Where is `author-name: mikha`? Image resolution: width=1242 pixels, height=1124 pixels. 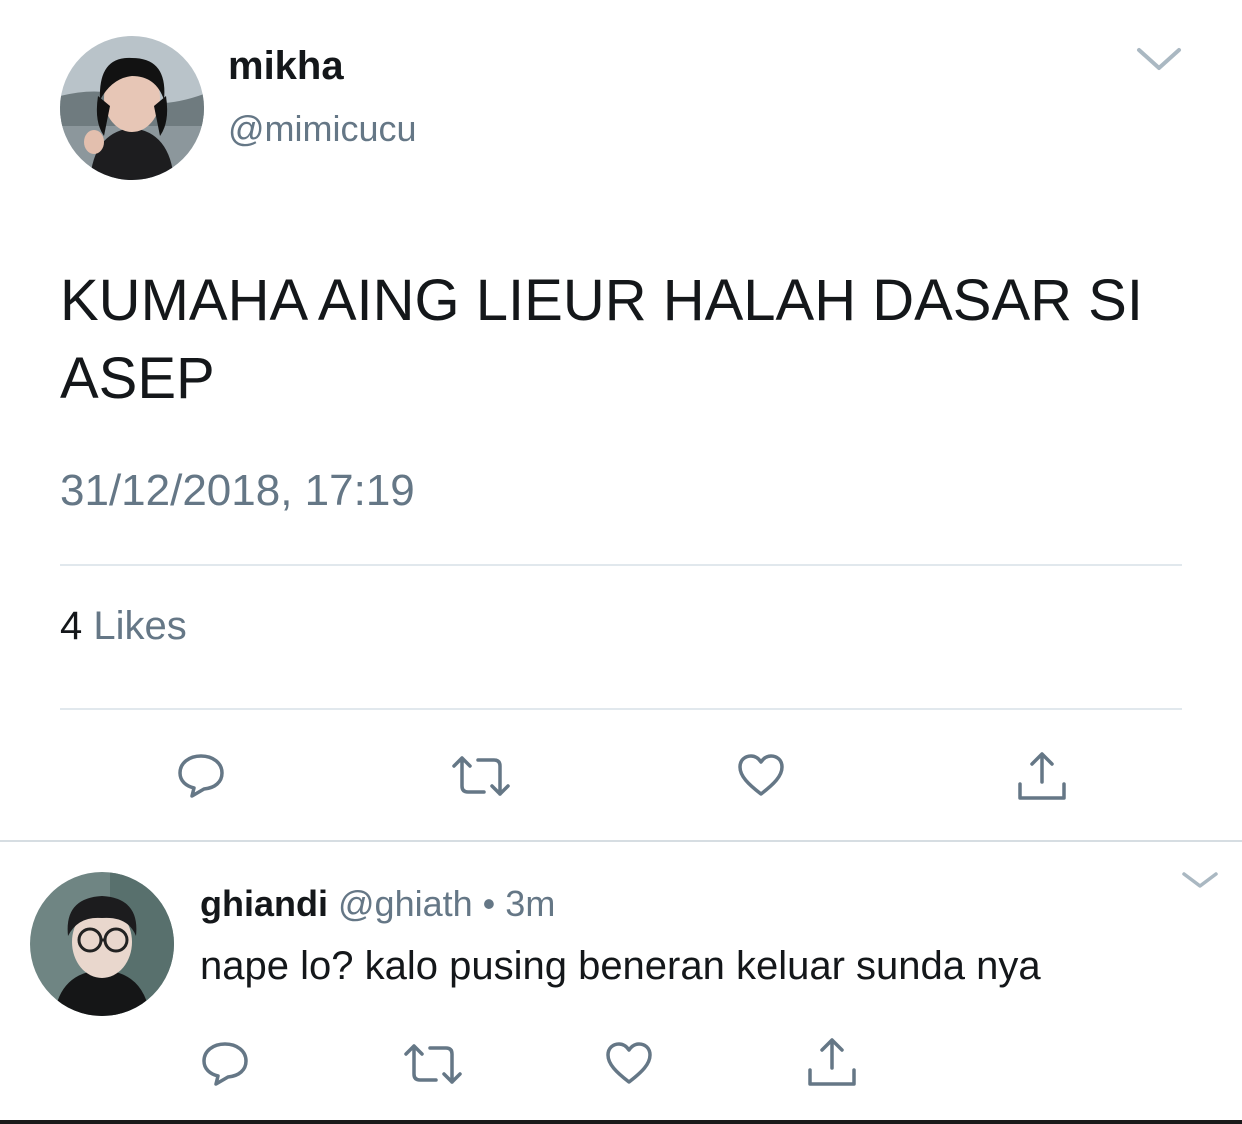 author-name: mikha is located at coordinates (286, 66).